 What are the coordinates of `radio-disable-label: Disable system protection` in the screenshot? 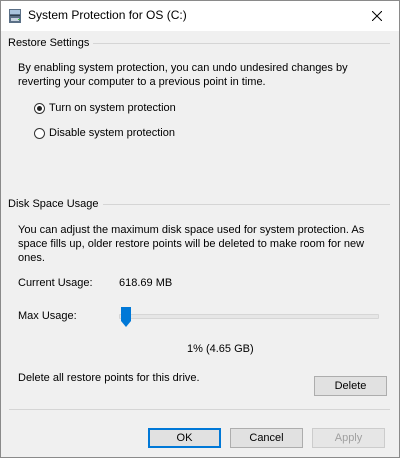 It's located at (112, 133).